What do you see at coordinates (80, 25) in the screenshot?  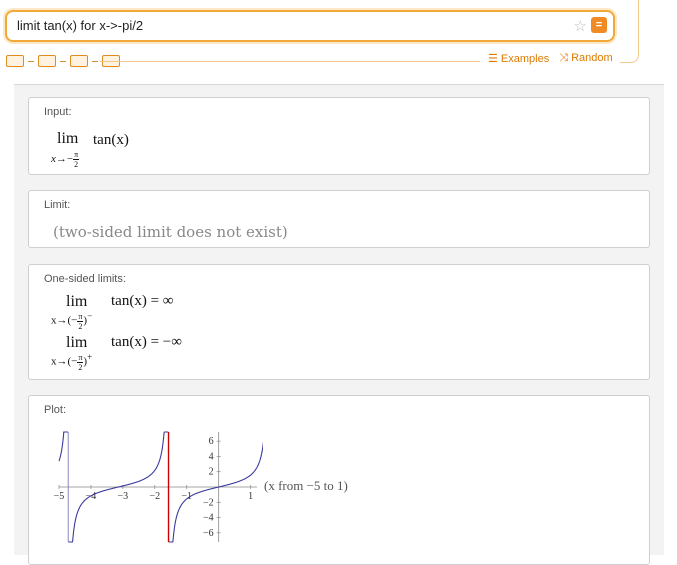 I see `search-input: limit tan(x) for x->-pi/2` at bounding box center [80, 25].